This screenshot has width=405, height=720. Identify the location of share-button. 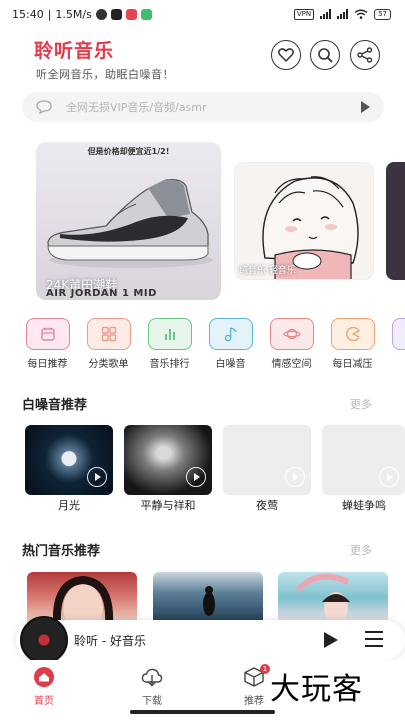
(365, 55).